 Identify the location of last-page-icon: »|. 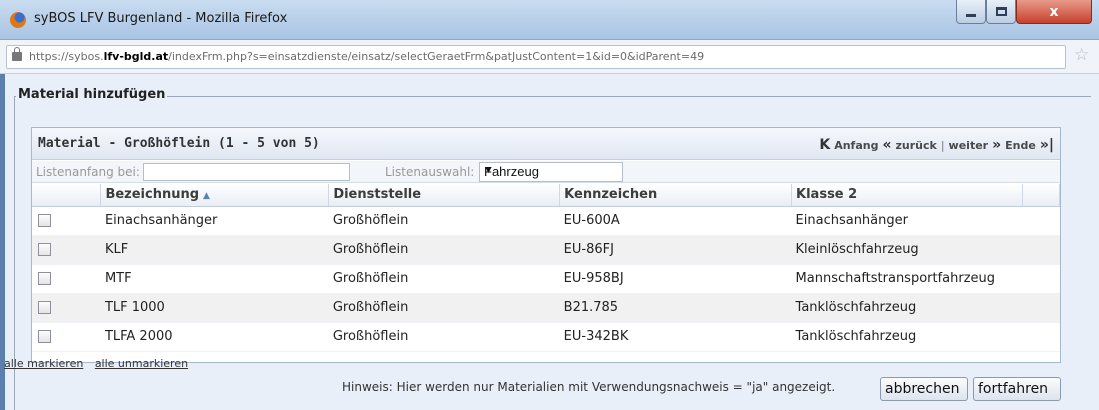
(1047, 145).